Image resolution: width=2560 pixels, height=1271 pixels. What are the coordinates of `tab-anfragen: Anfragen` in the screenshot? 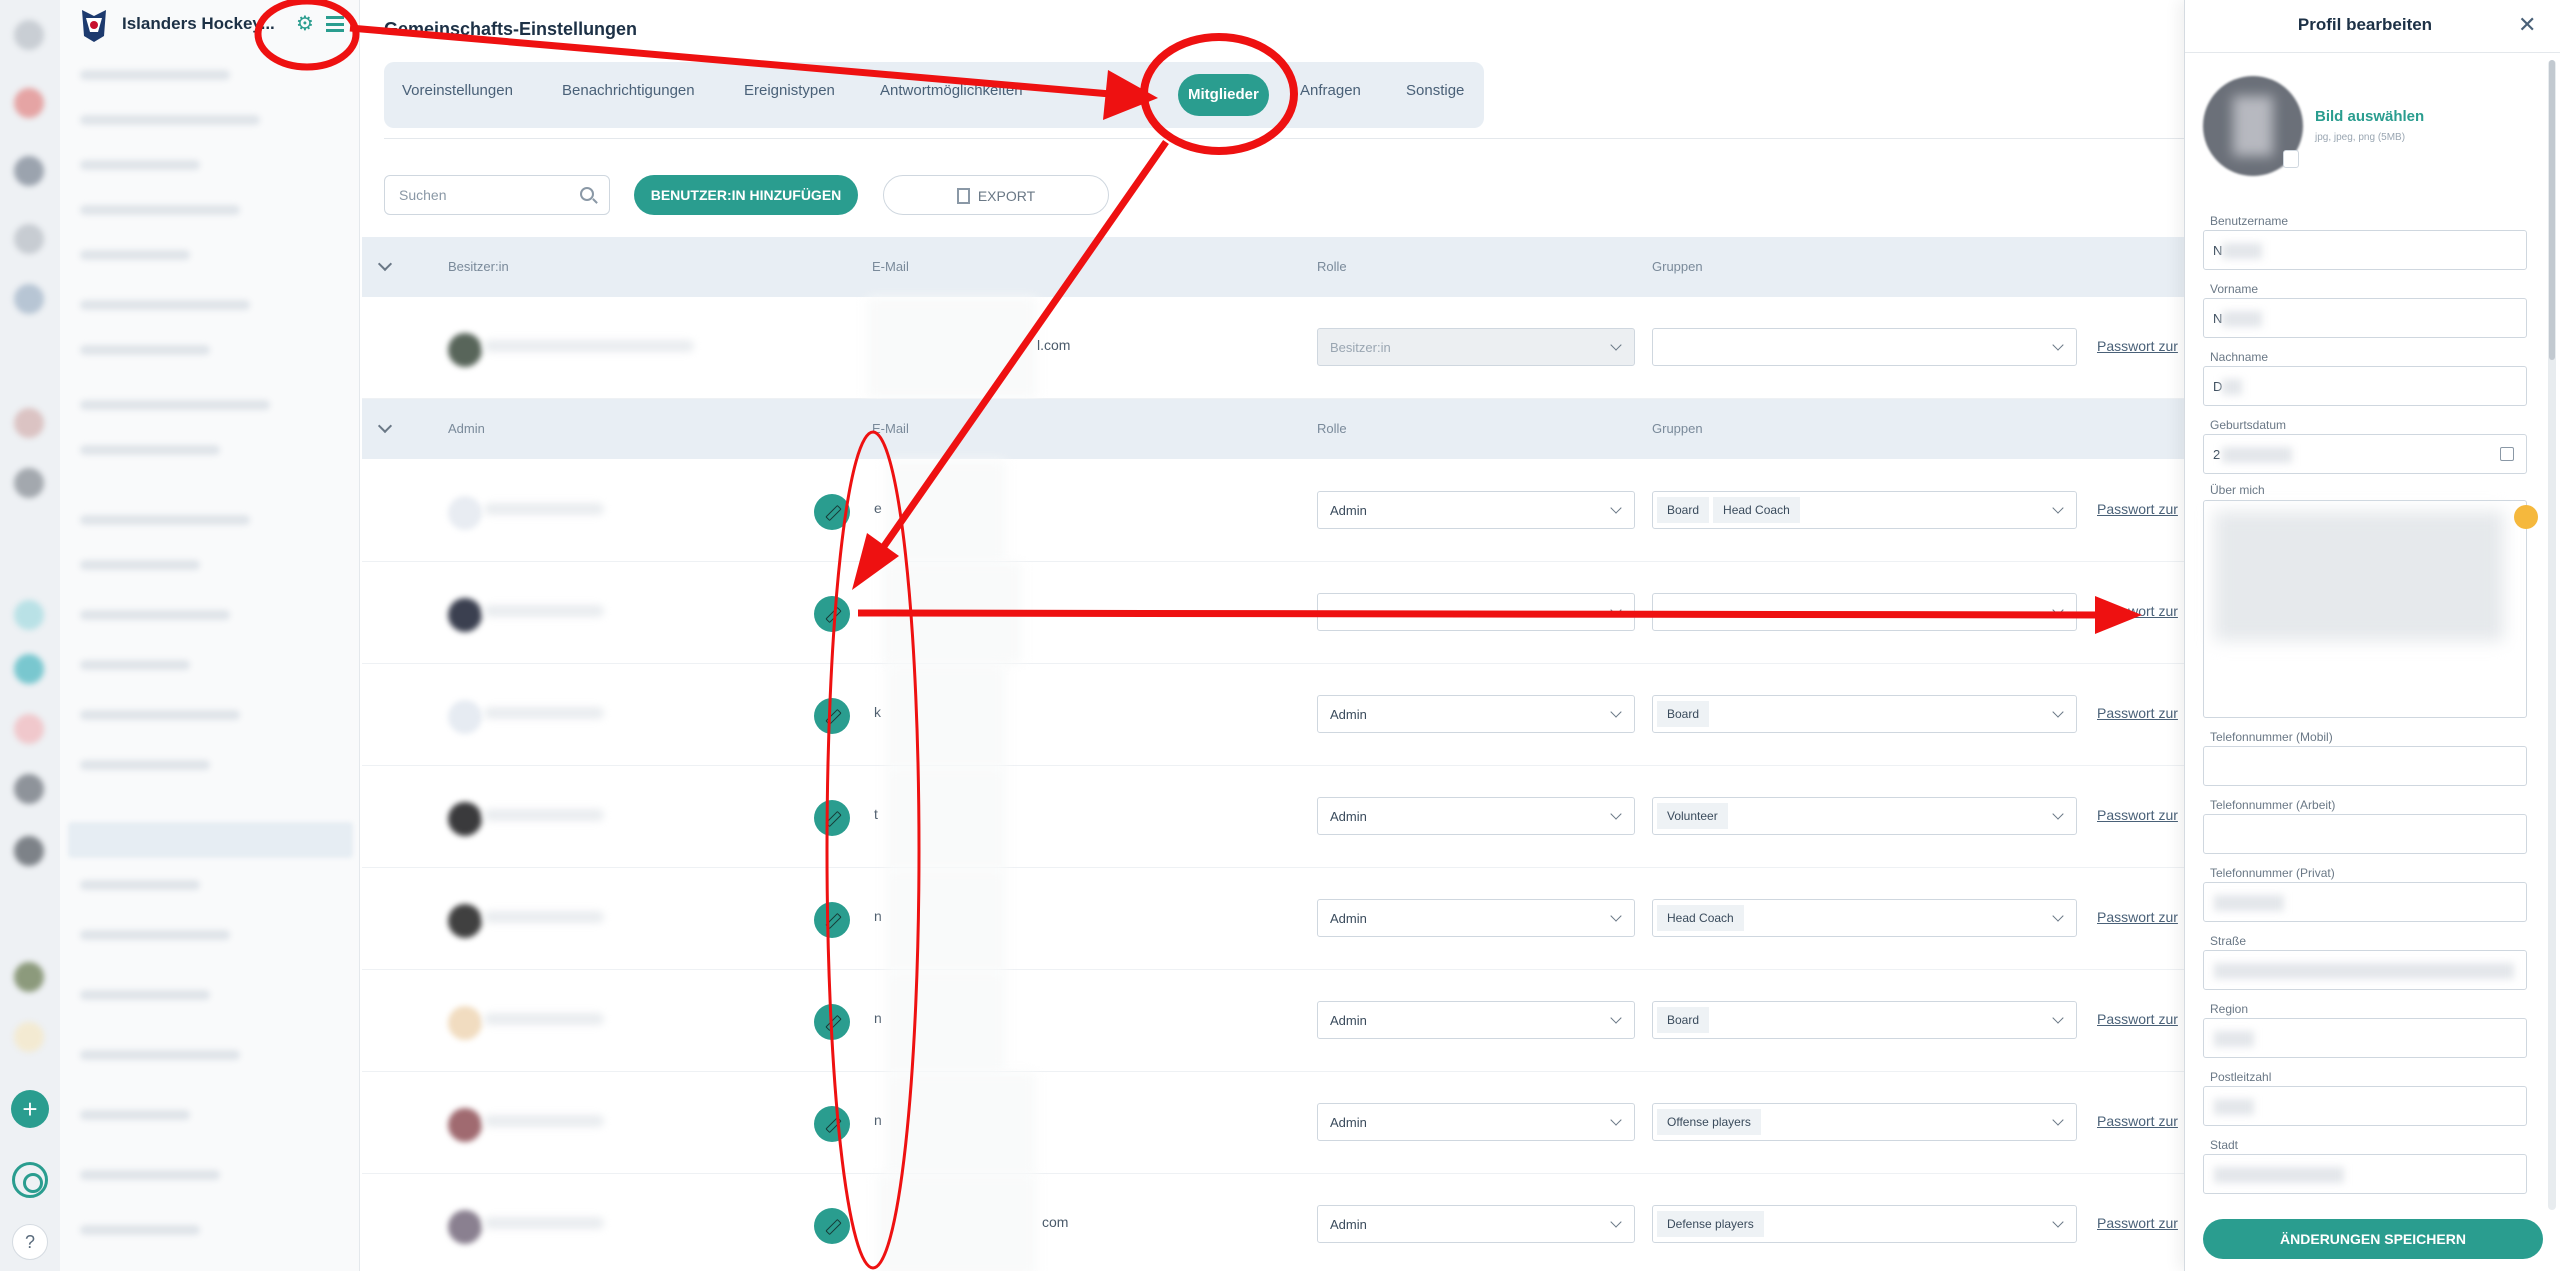 It's located at (1330, 90).